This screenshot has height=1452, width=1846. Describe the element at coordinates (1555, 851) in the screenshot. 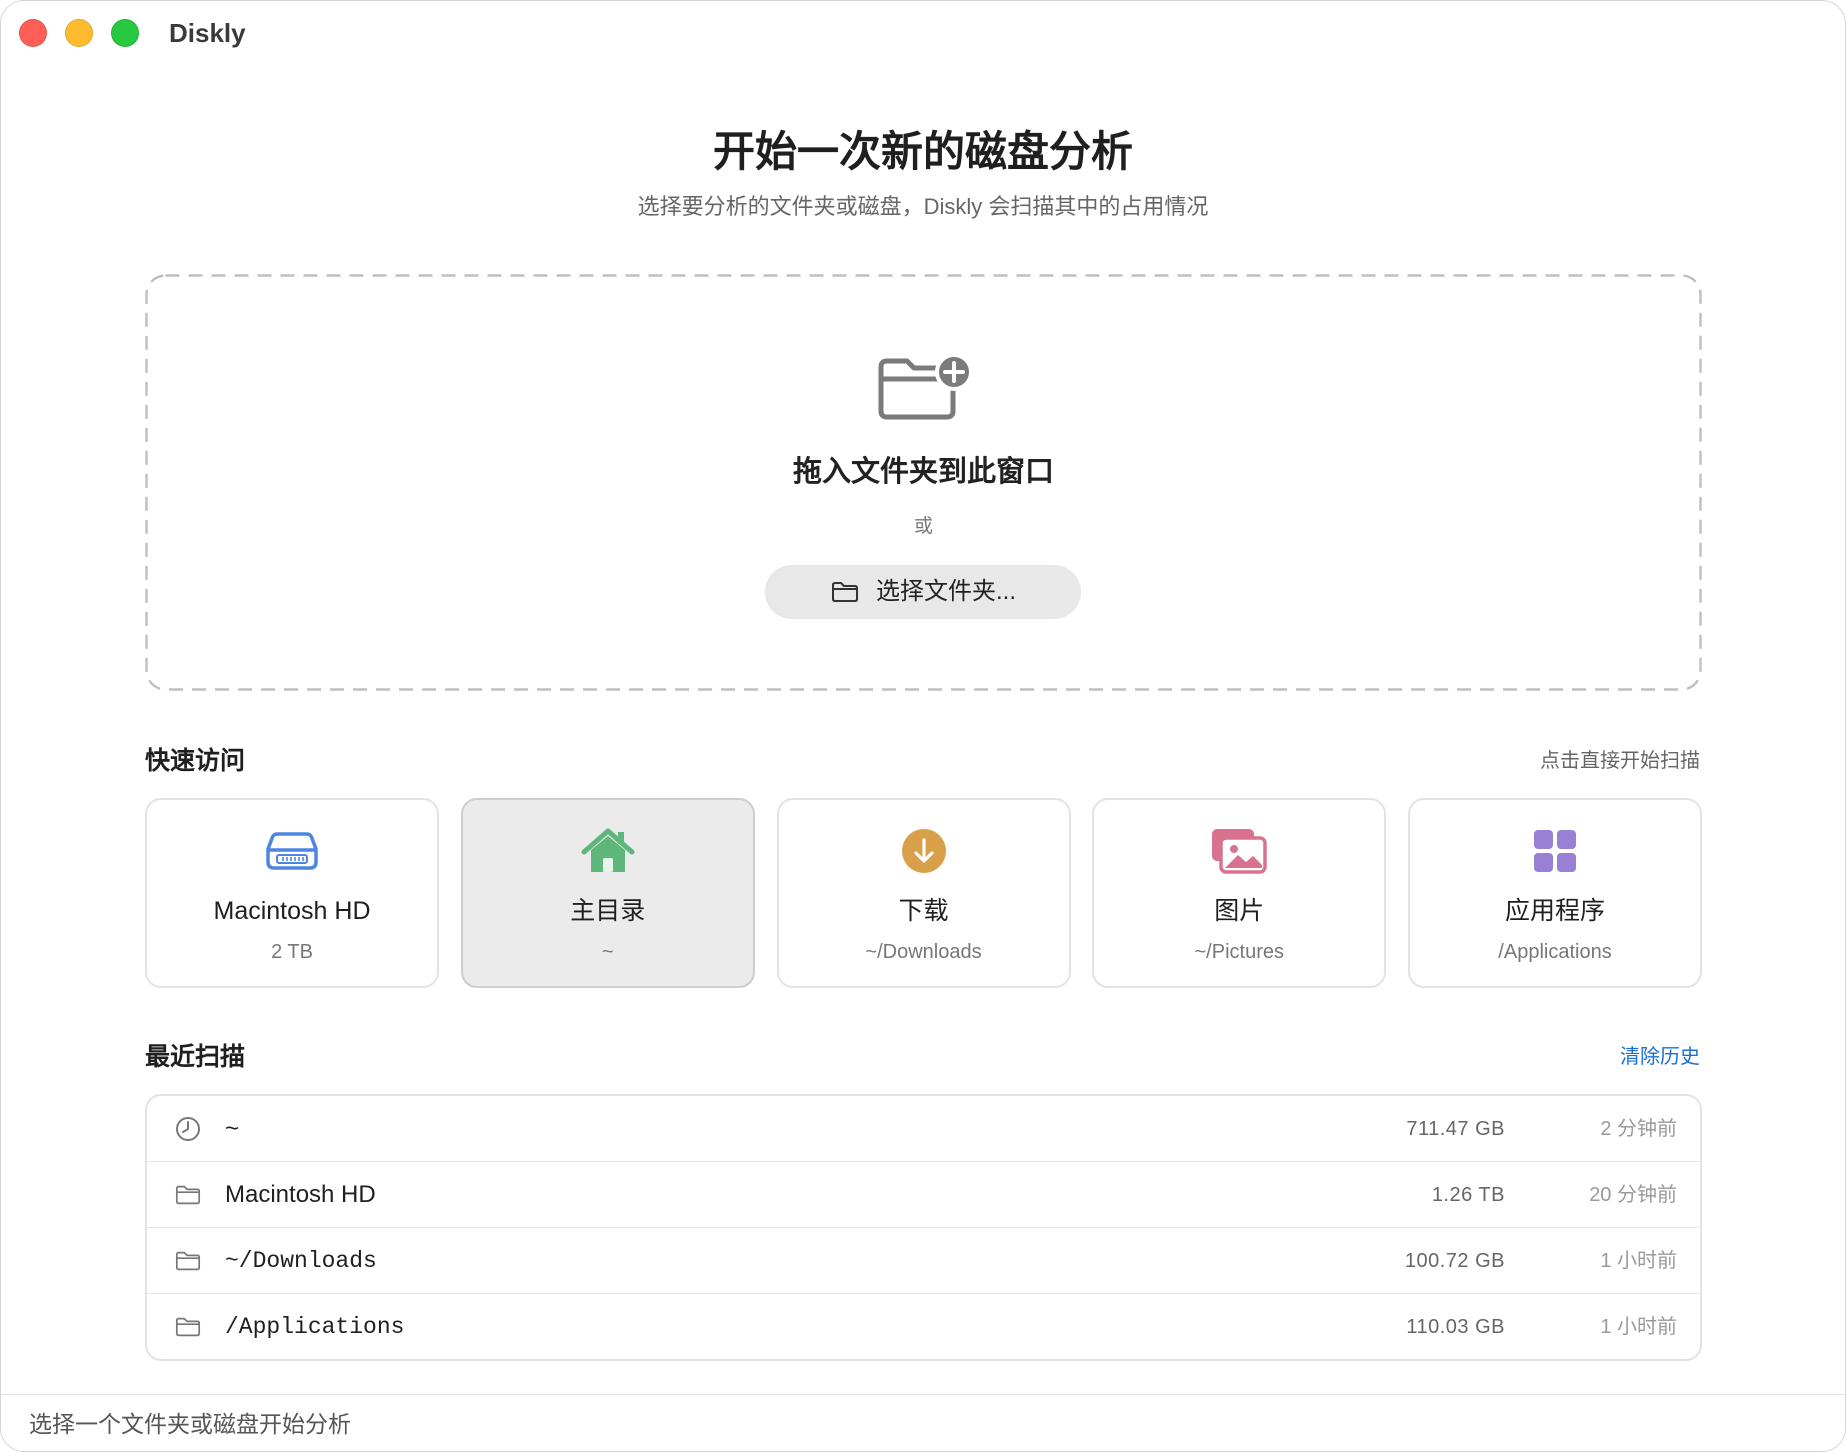

I see `app-grid-icon` at that location.